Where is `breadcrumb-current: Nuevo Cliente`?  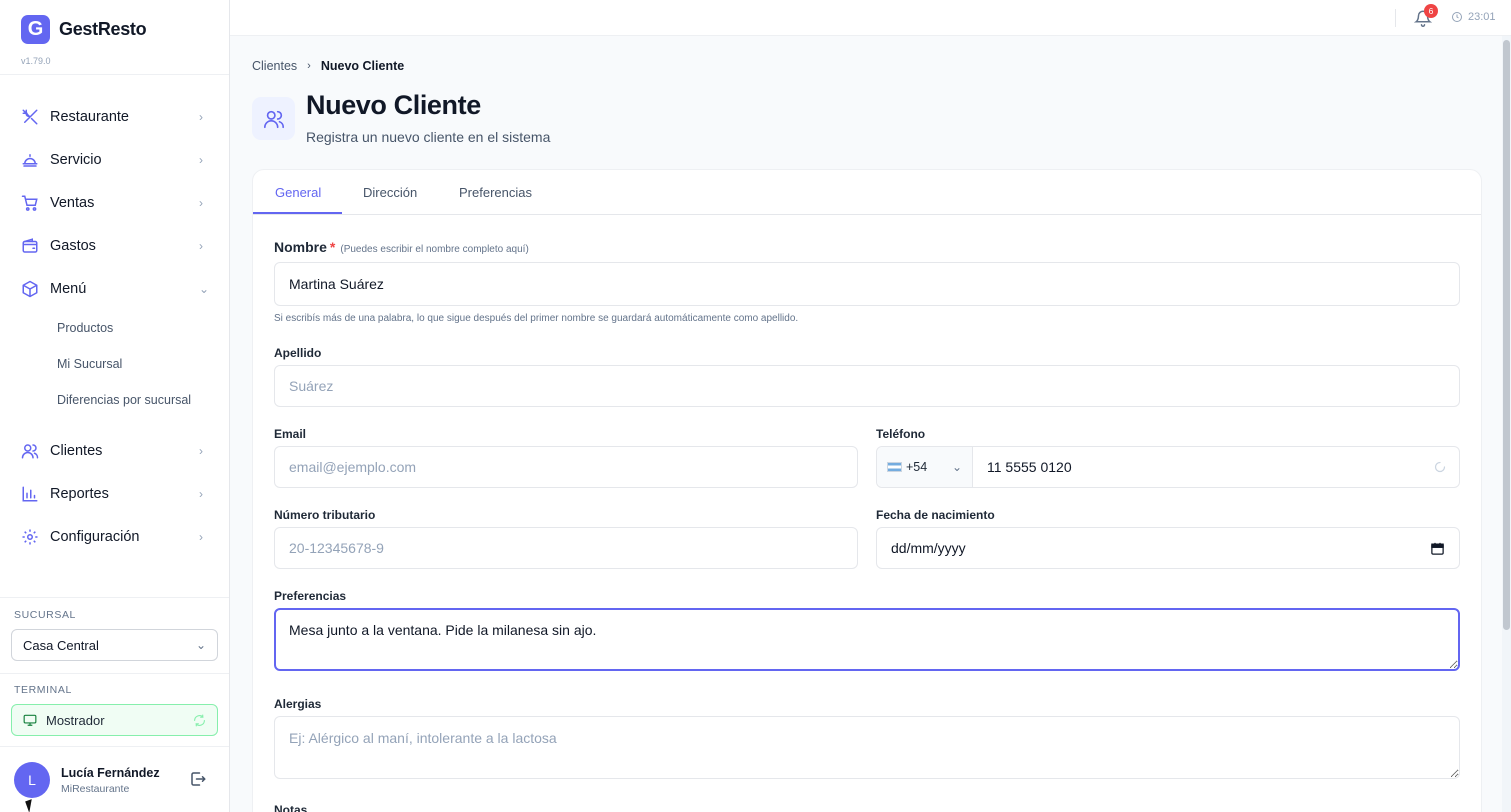
breadcrumb-current: Nuevo Cliente is located at coordinates (362, 66).